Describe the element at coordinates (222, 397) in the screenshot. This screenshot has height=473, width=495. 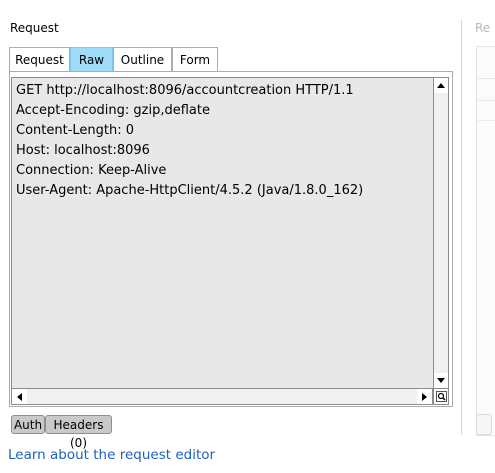
I see `horizontal-scrollbar` at that location.